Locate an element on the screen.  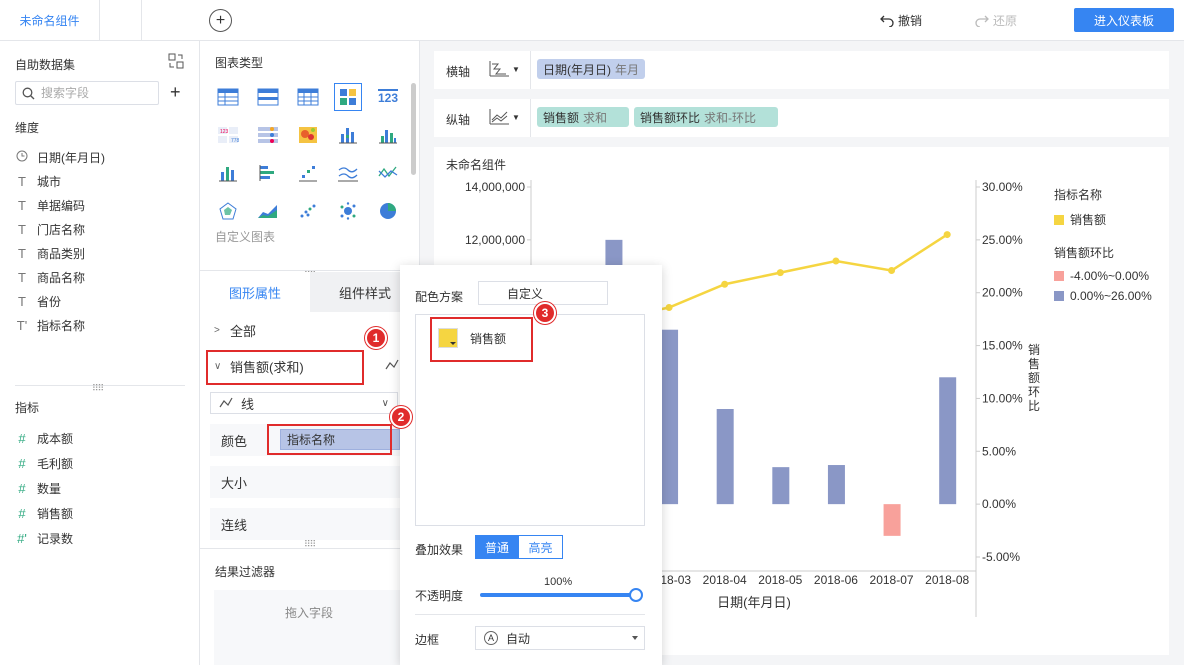
dimension-item: T 城市 is located at coordinates (38, 181).